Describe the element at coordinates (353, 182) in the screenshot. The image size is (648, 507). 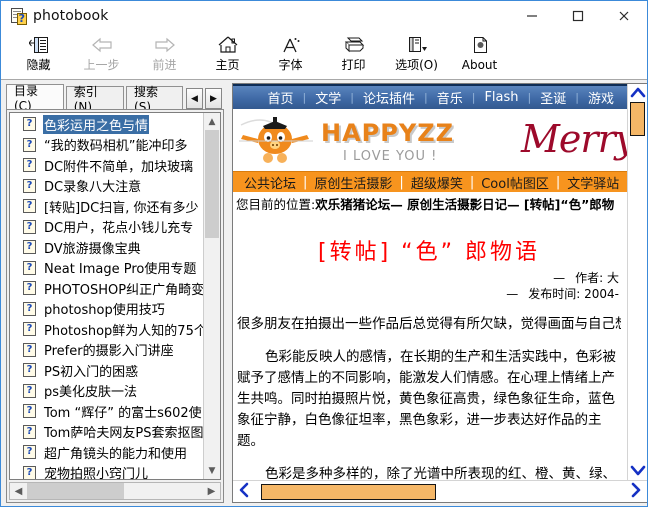
I see `forumnav-link-original-photo: 原创生活摄影` at that location.